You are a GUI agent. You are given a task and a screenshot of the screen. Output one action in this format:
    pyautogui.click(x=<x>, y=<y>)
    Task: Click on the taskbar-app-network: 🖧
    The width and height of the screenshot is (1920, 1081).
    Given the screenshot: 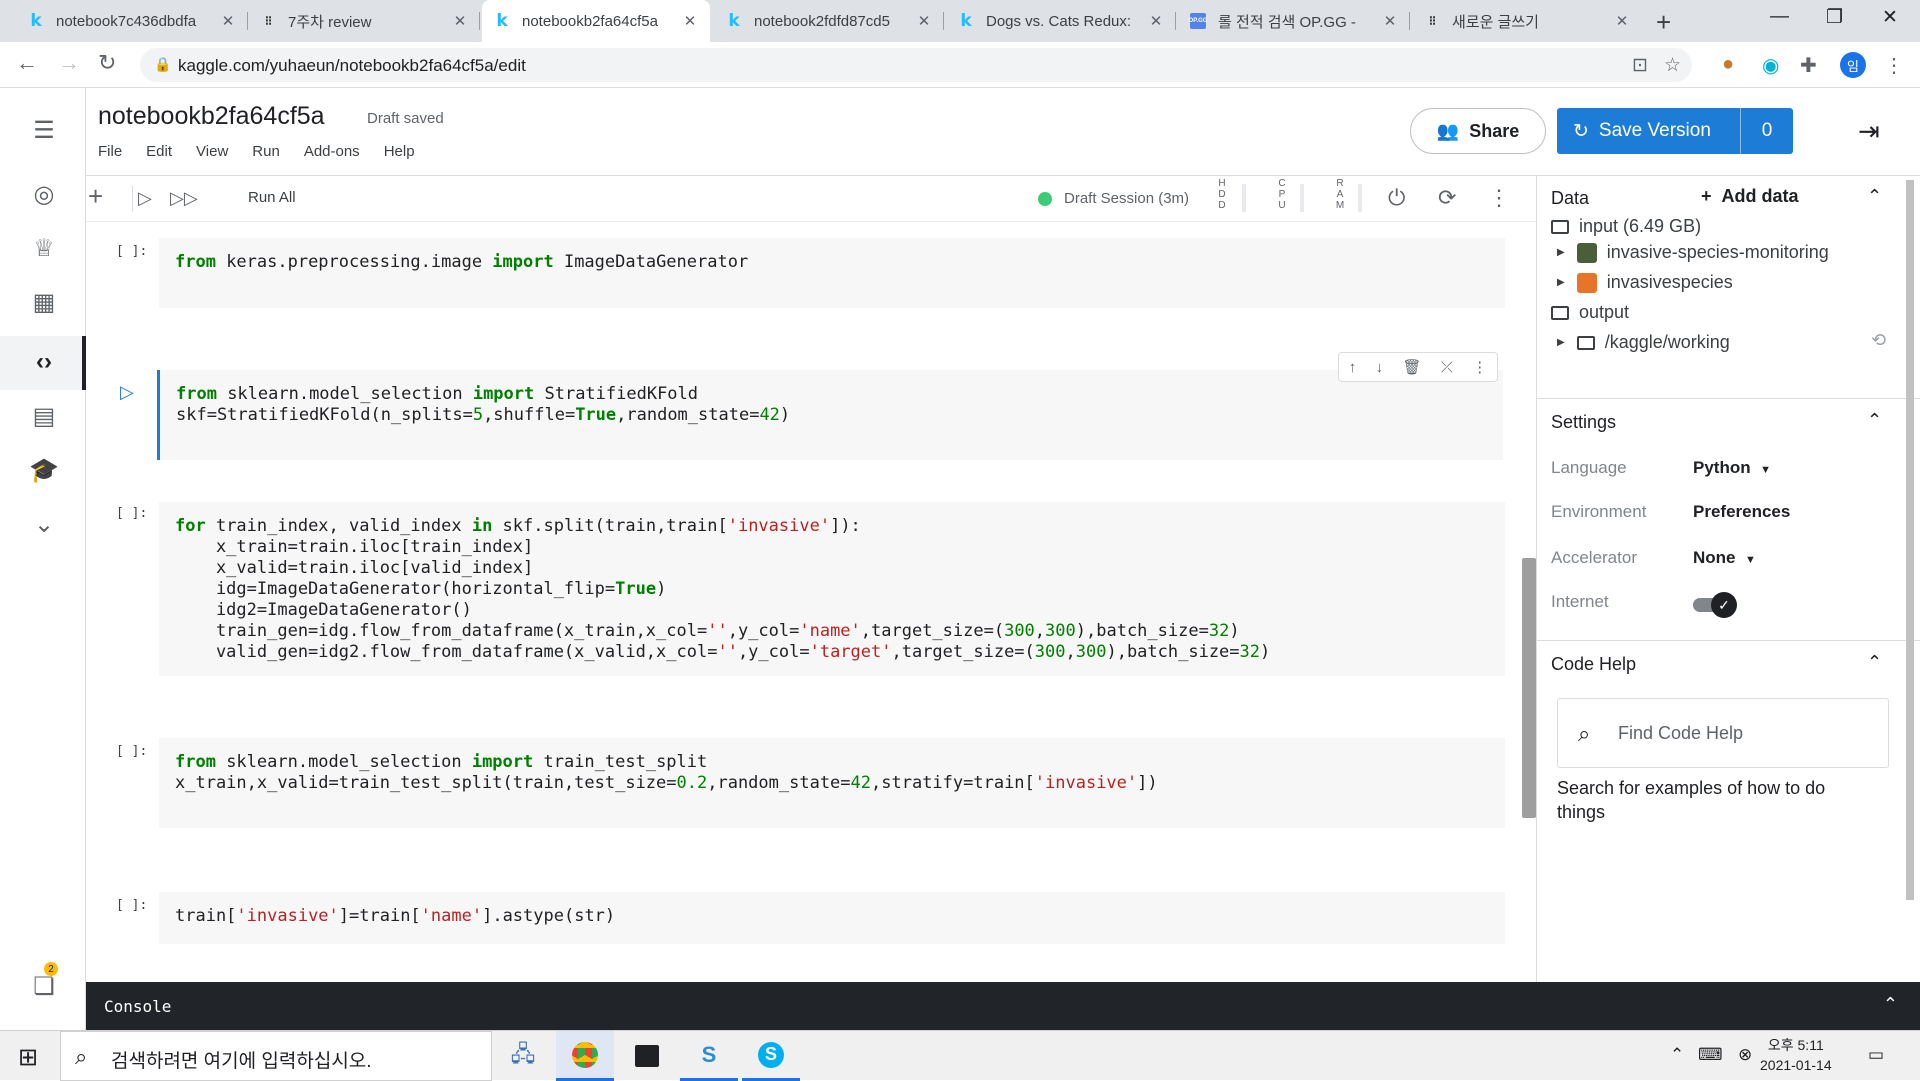 What is the action you would take?
    pyautogui.click(x=523, y=1056)
    